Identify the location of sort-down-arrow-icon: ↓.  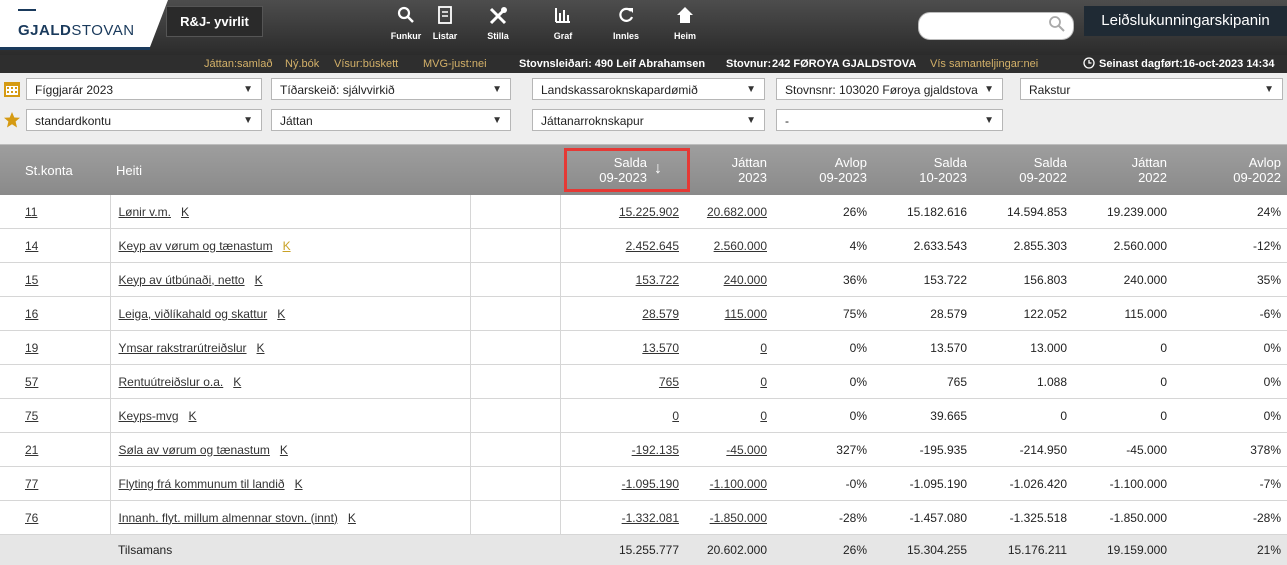
(658, 169).